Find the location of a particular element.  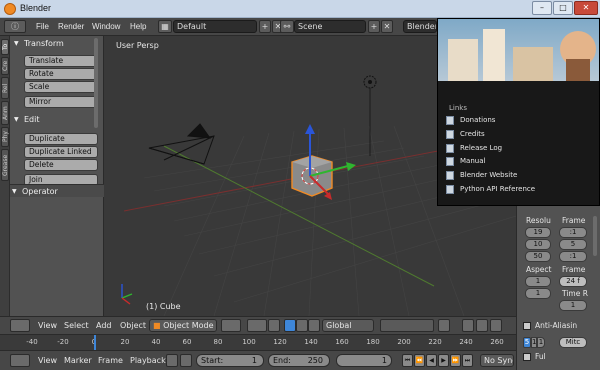

add-screen-button: + is located at coordinates (265, 26).